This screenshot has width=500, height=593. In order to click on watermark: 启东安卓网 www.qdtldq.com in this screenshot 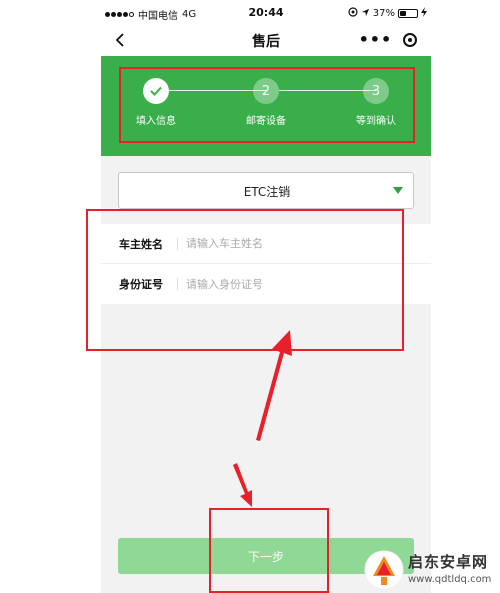, I will do `click(431, 570)`.